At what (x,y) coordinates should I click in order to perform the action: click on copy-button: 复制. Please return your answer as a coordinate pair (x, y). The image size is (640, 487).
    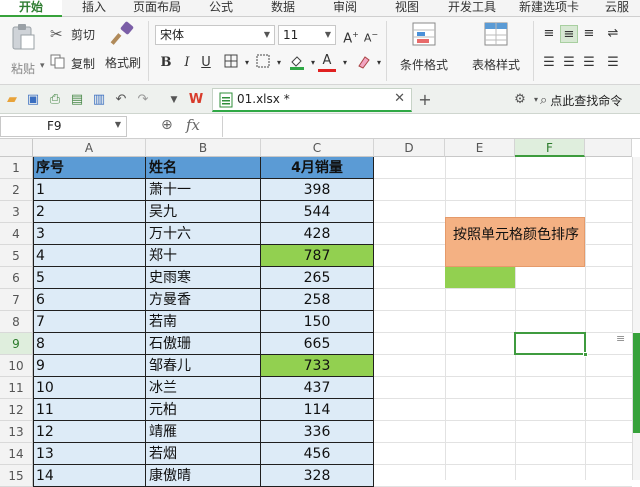
    Looking at the image, I should click on (72, 63).